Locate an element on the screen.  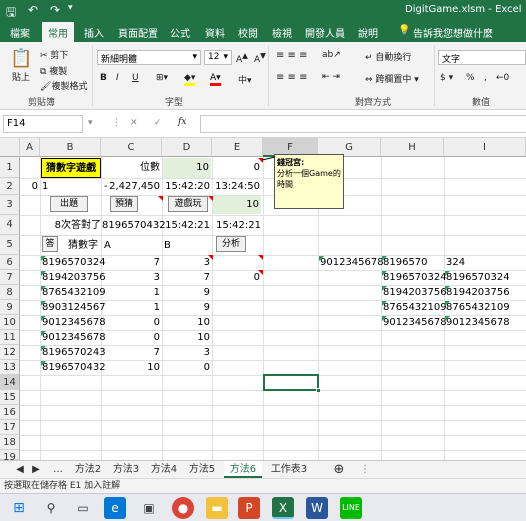
row-header: 9 is located at coordinates (10, 307).